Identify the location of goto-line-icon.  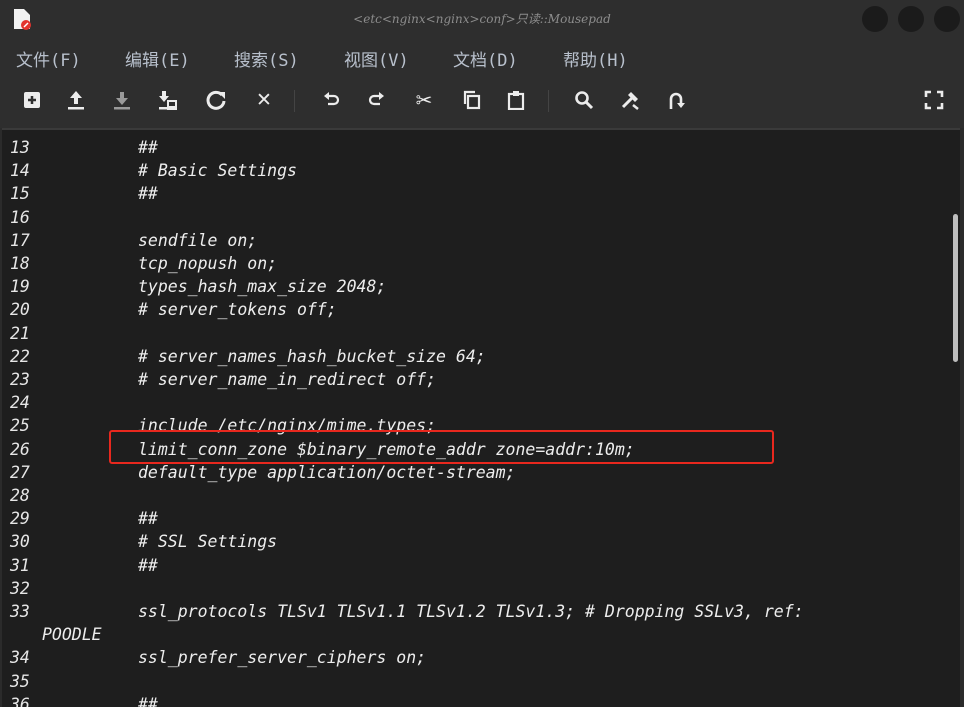
(676, 100).